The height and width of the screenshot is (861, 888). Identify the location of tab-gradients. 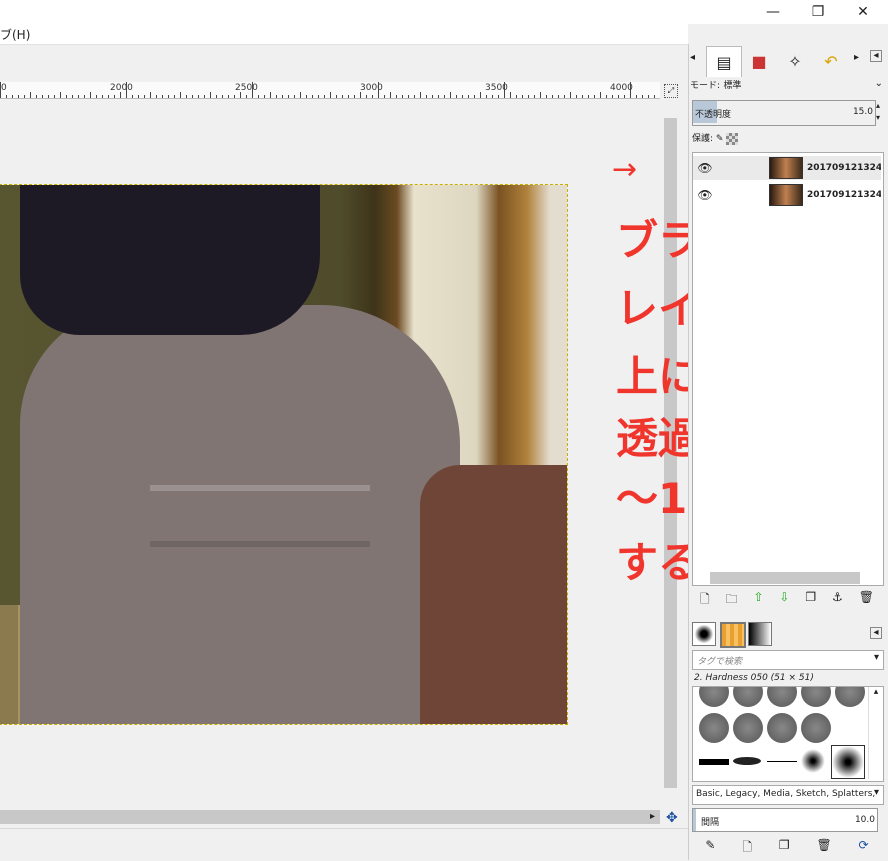
(760, 634).